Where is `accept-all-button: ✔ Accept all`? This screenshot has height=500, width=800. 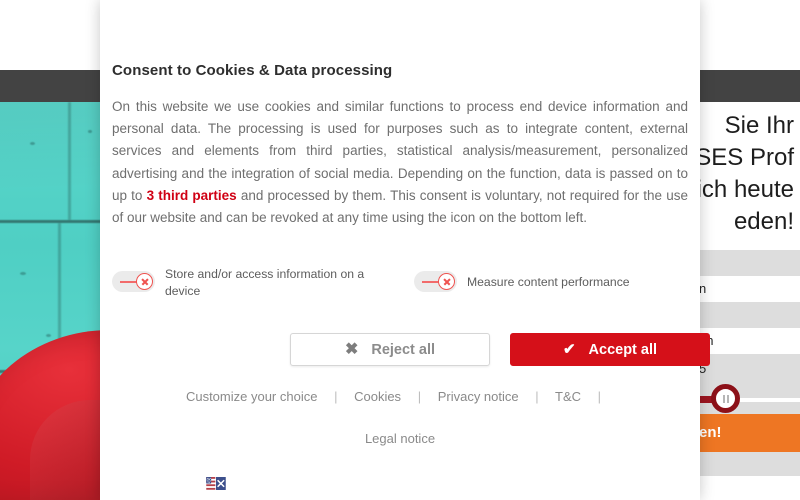
accept-all-button: ✔ Accept all is located at coordinates (610, 349).